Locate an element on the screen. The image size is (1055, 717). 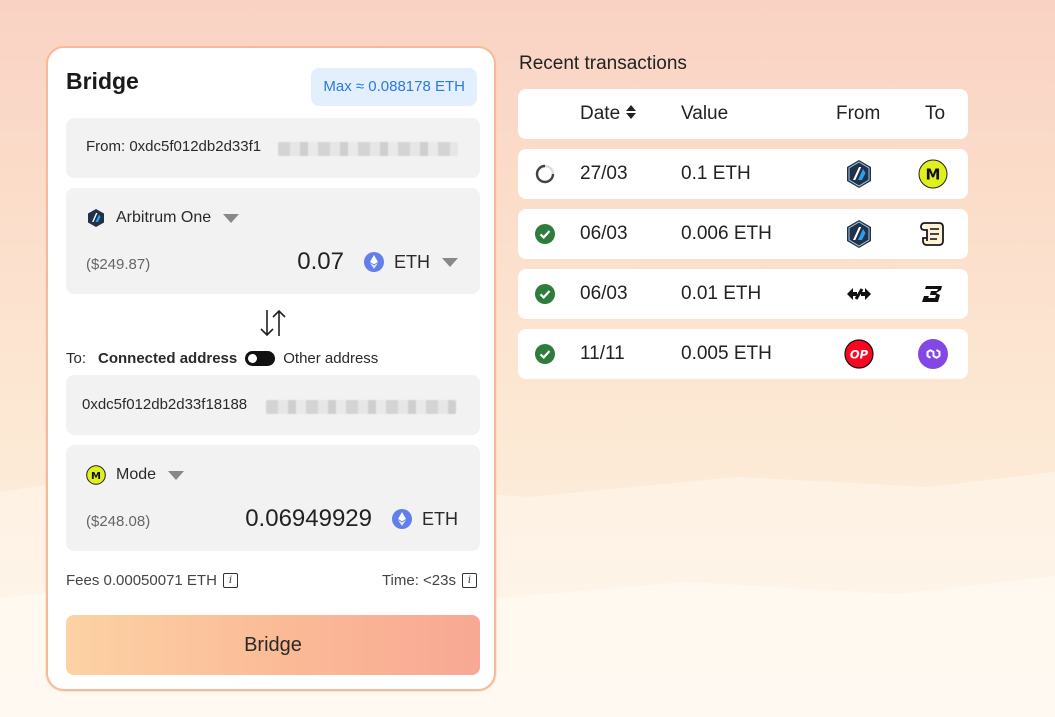
transaction-value: 0.01 ETH is located at coordinates (721, 293).